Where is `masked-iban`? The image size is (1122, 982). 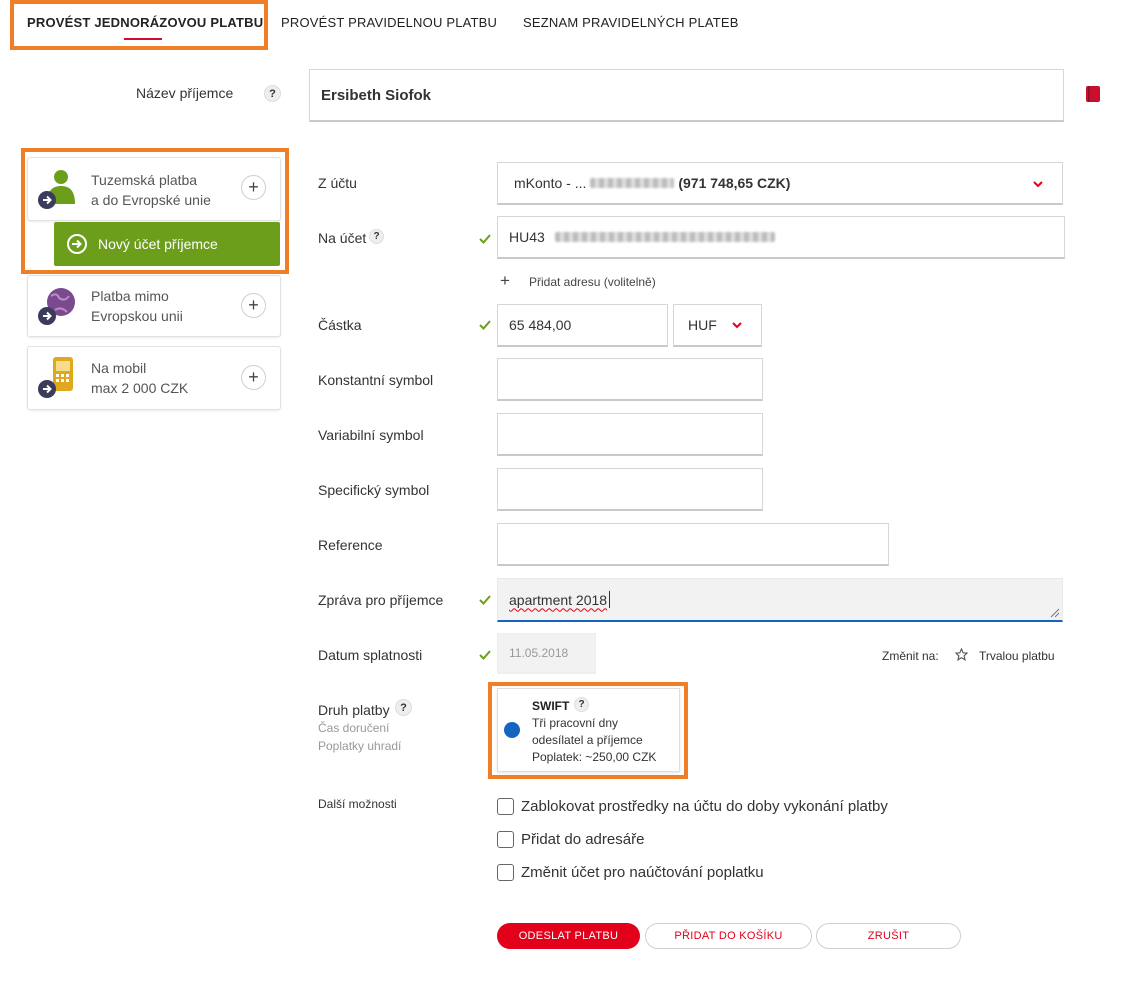 masked-iban is located at coordinates (664, 237).